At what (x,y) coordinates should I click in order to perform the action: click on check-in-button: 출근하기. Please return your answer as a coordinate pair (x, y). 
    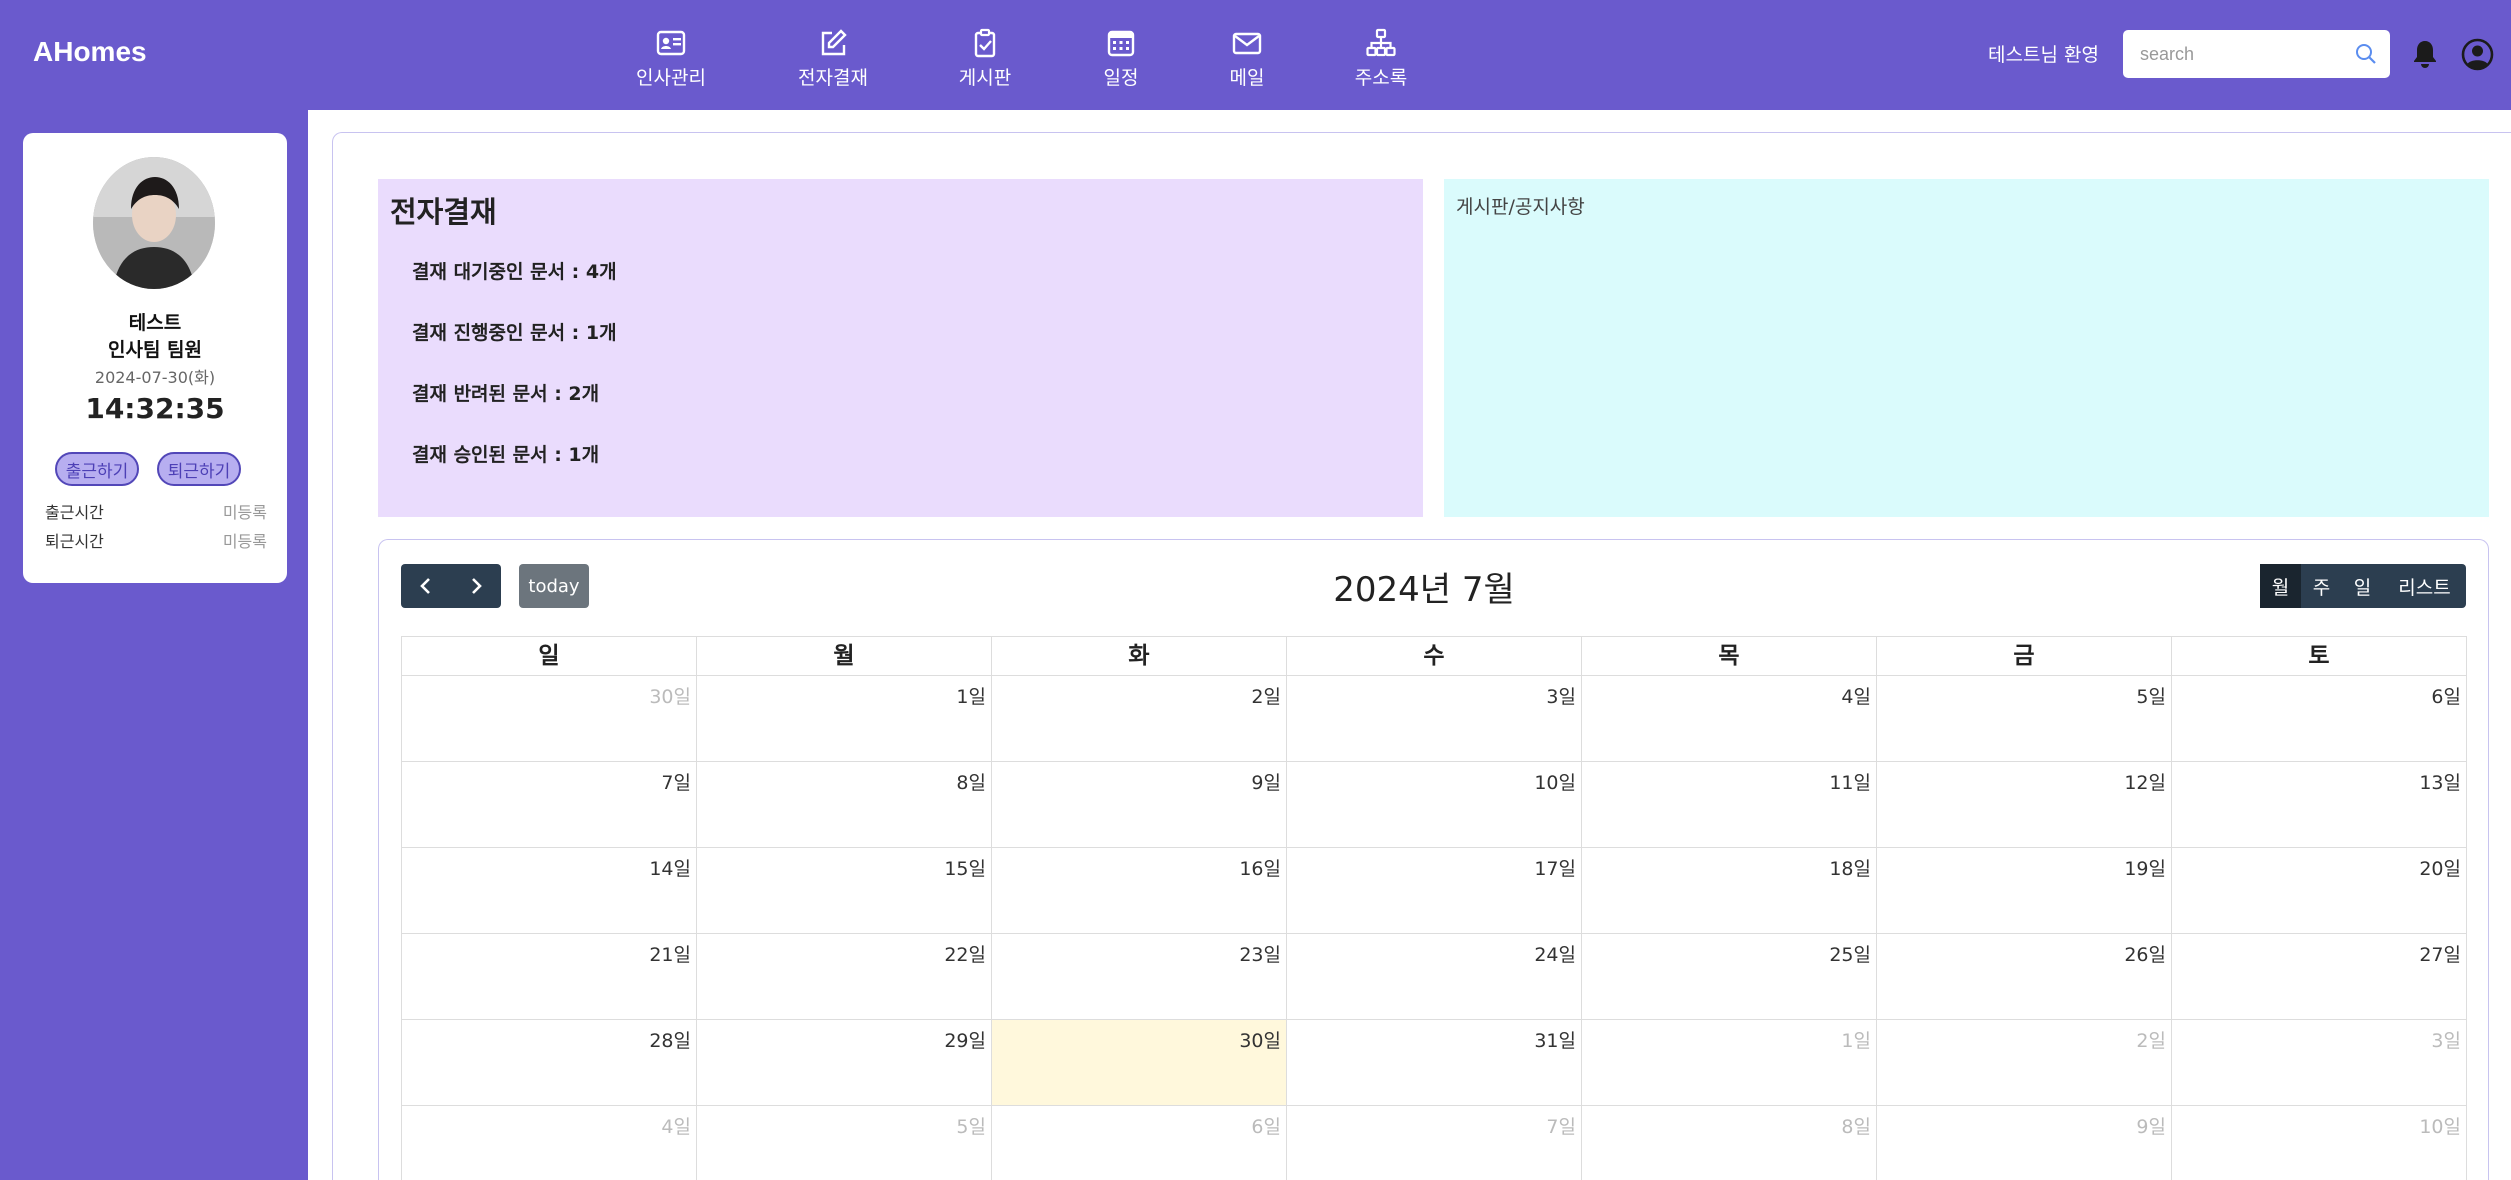
    Looking at the image, I should click on (97, 469).